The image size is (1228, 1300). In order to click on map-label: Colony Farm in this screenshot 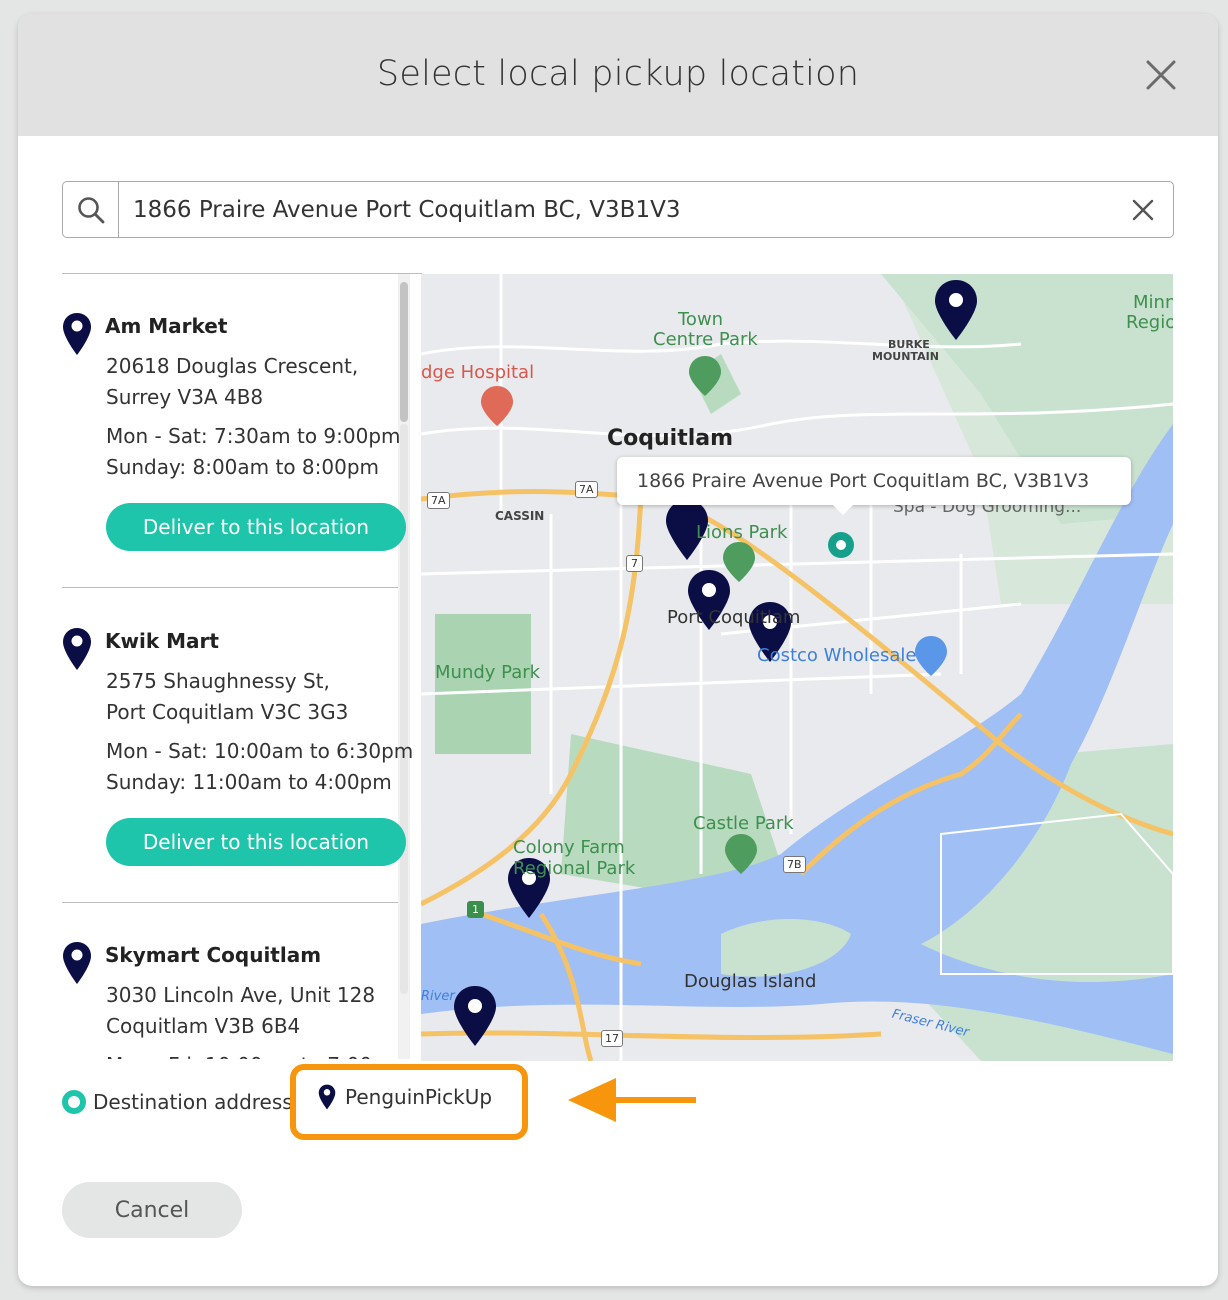, I will do `click(569, 847)`.